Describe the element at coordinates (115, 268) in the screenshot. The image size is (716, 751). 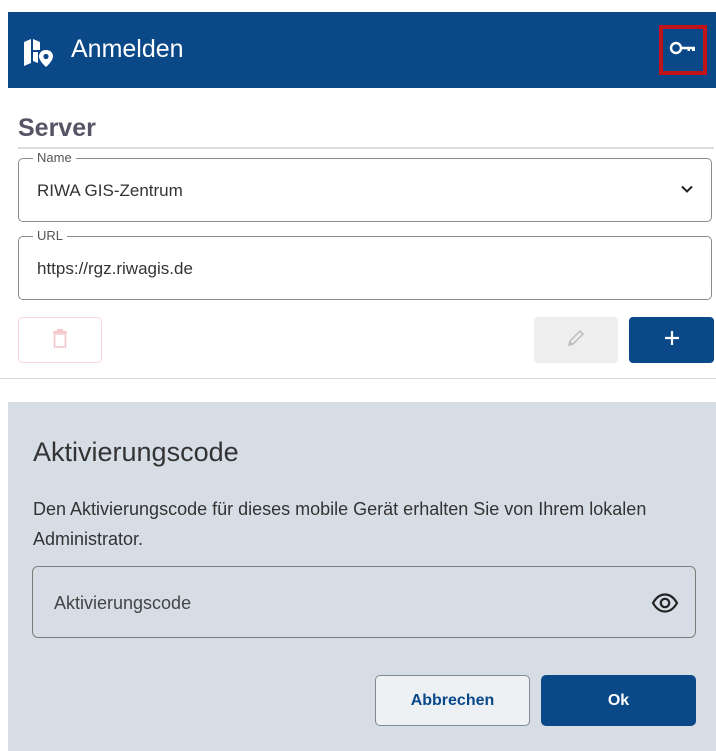
I see `server-url-value: https://rgz.riwagis.de` at that location.